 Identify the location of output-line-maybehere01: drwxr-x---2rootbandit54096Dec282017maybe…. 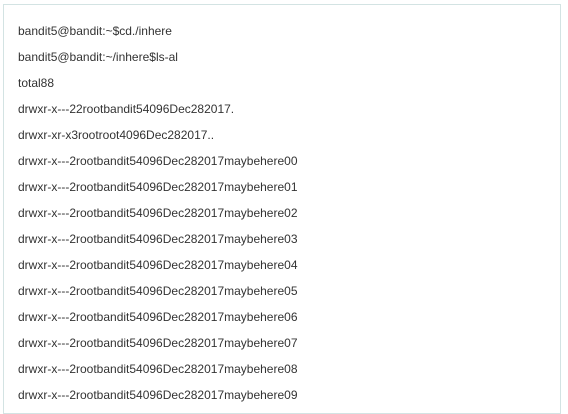
(158, 187).